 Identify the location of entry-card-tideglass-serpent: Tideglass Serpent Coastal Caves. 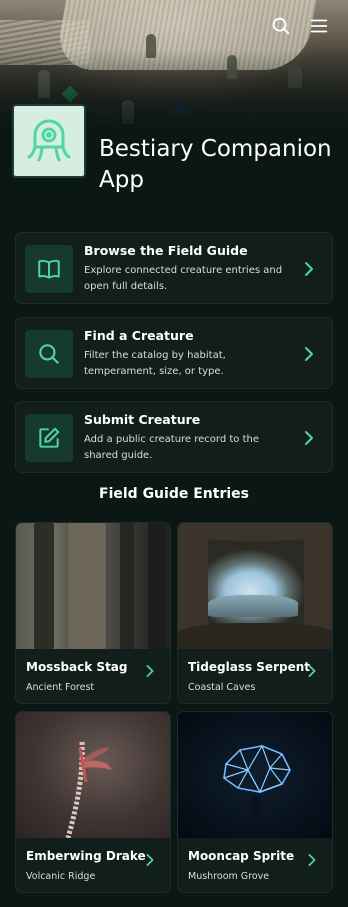
(255, 613).